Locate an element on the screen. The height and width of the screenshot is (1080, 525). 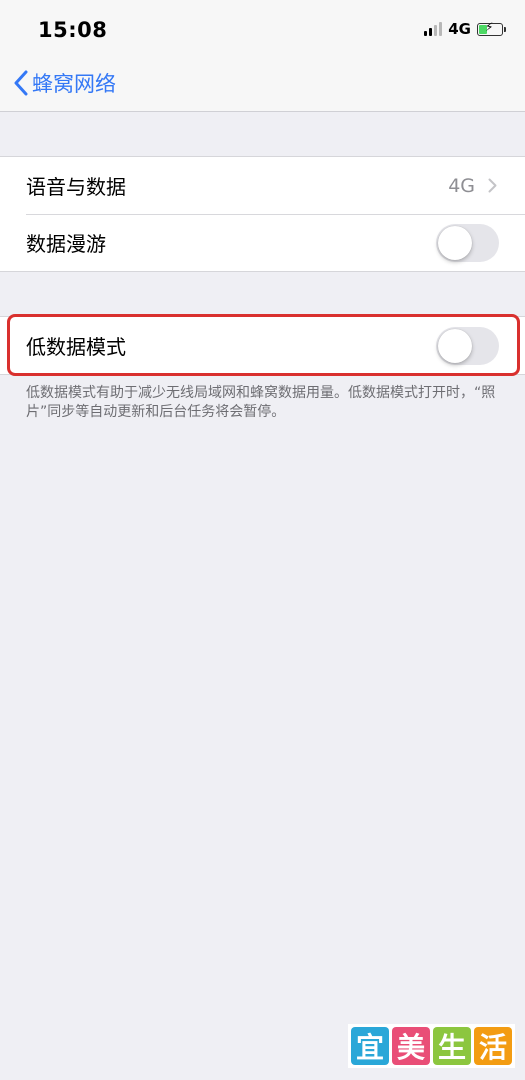
low-data-mode-label: 低数据模式 is located at coordinates (76, 347).